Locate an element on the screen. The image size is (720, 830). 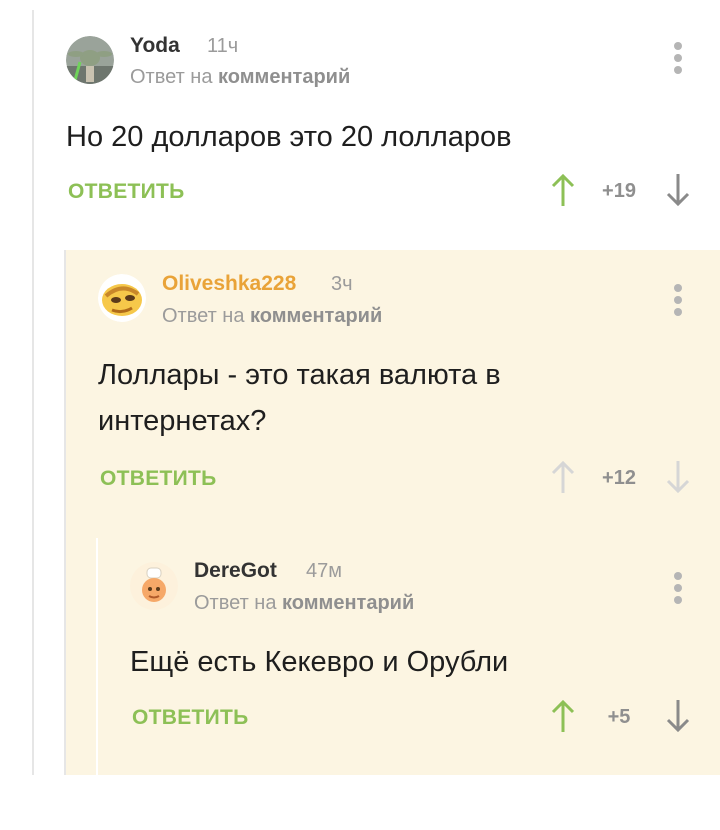
author-name: Oliveshka228 is located at coordinates (229, 284).